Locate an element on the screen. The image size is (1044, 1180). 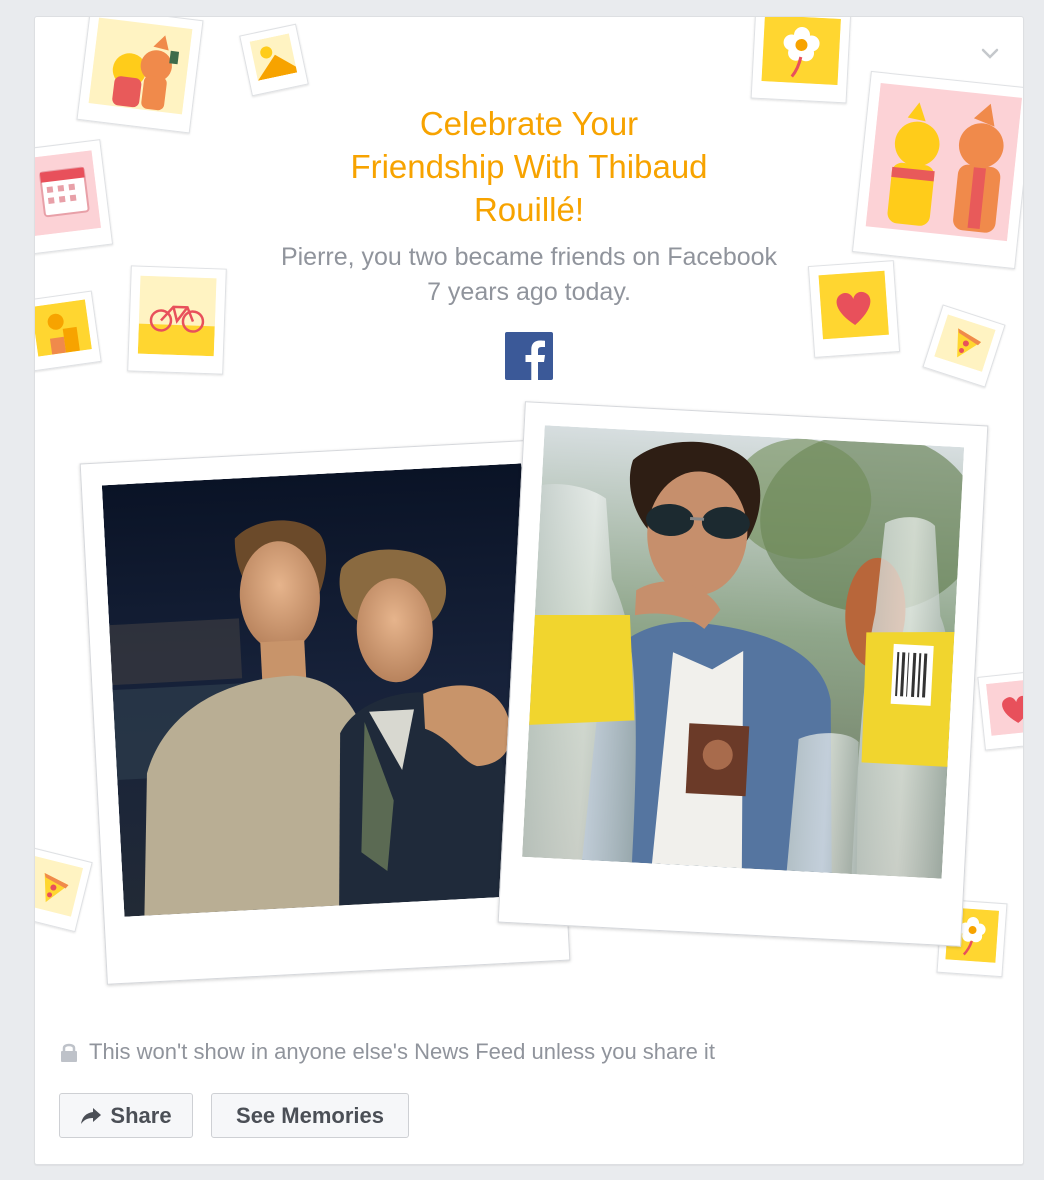
share-button: Share is located at coordinates (126, 1115).